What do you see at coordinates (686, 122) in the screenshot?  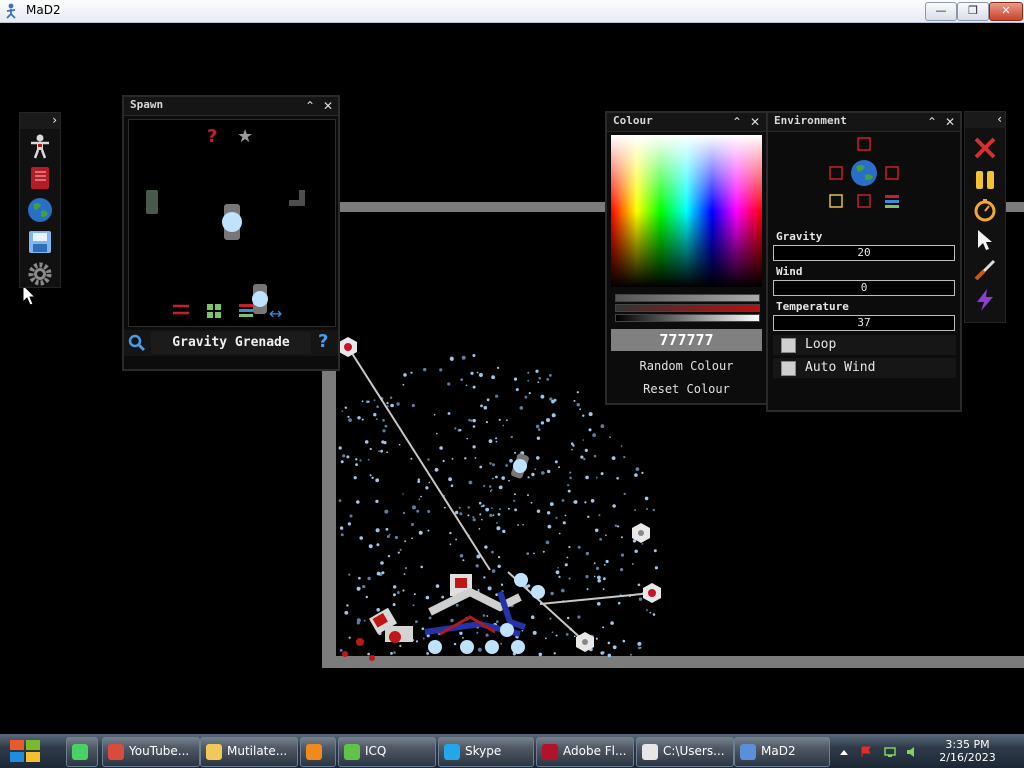 I see `colour-panel-header: Colour ⌃ ✕` at bounding box center [686, 122].